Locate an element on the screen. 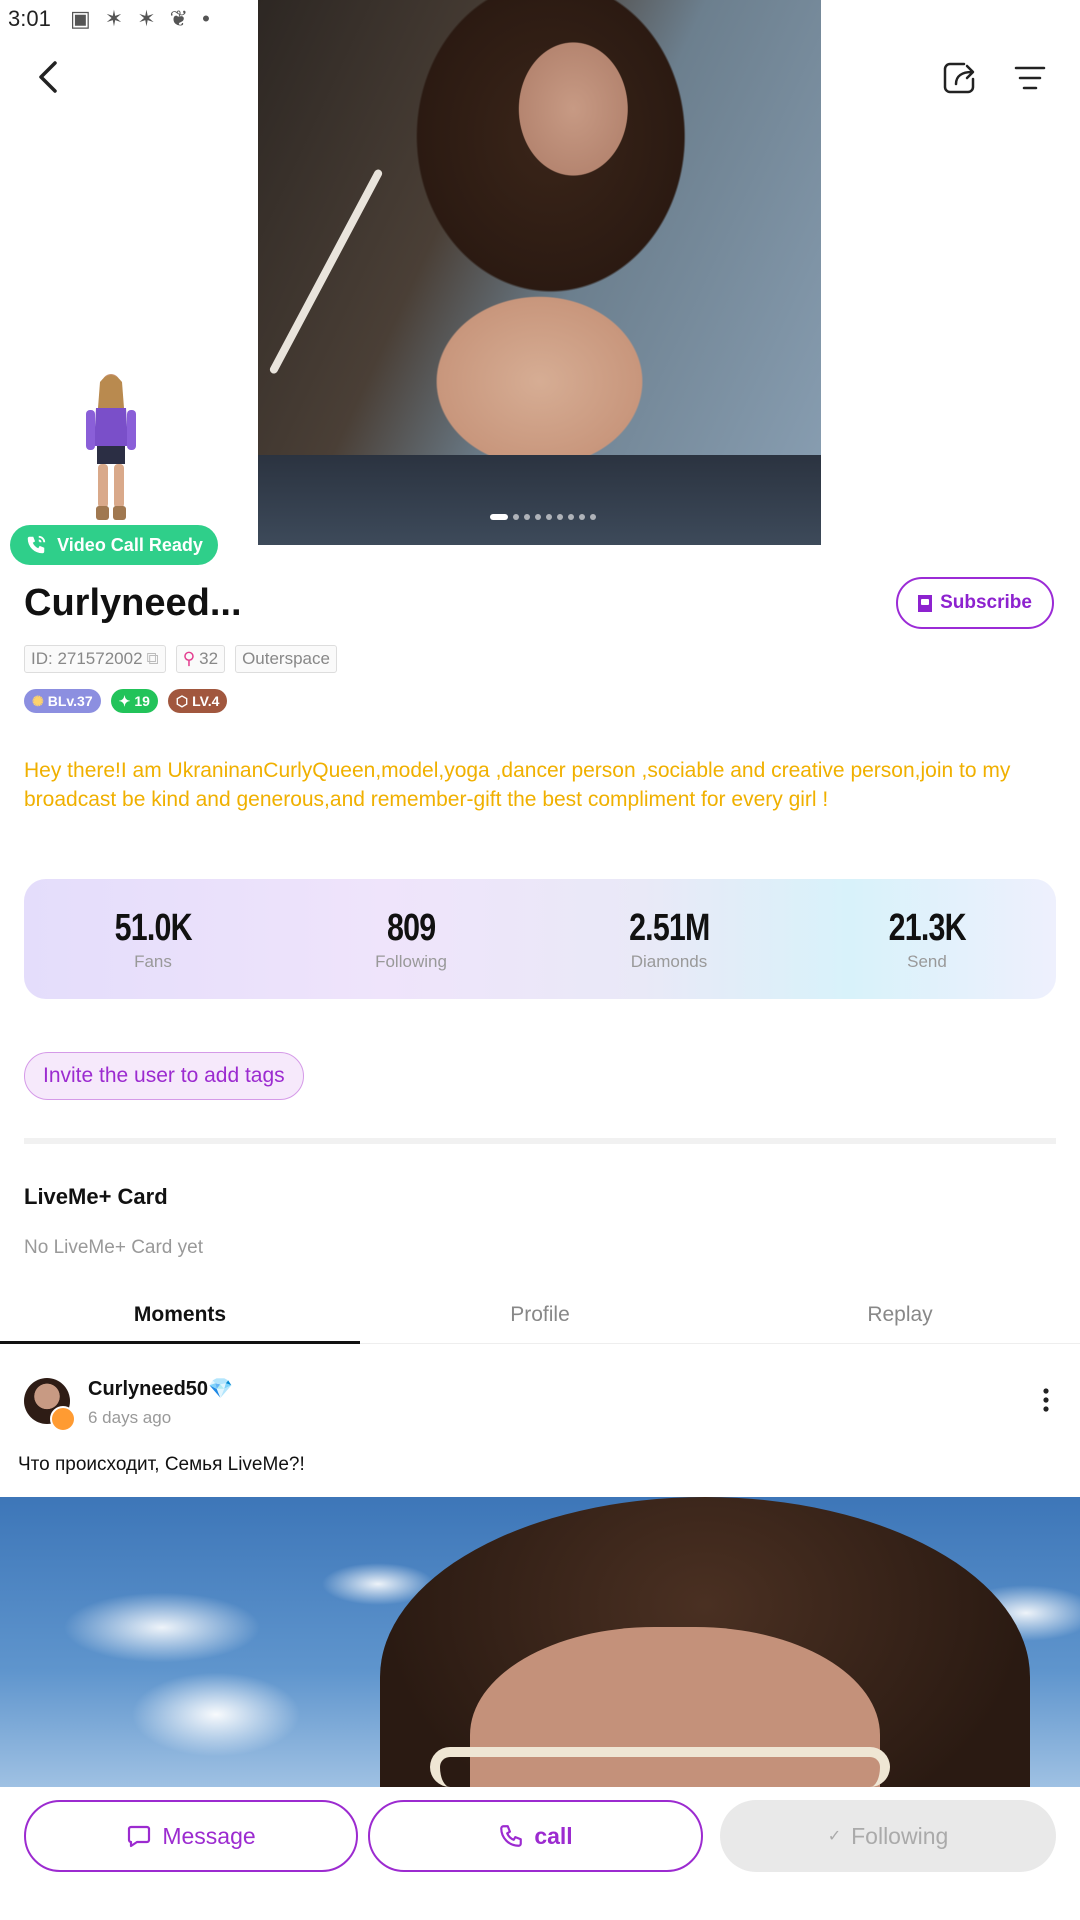  chevron-left-icon is located at coordinates (48, 77).